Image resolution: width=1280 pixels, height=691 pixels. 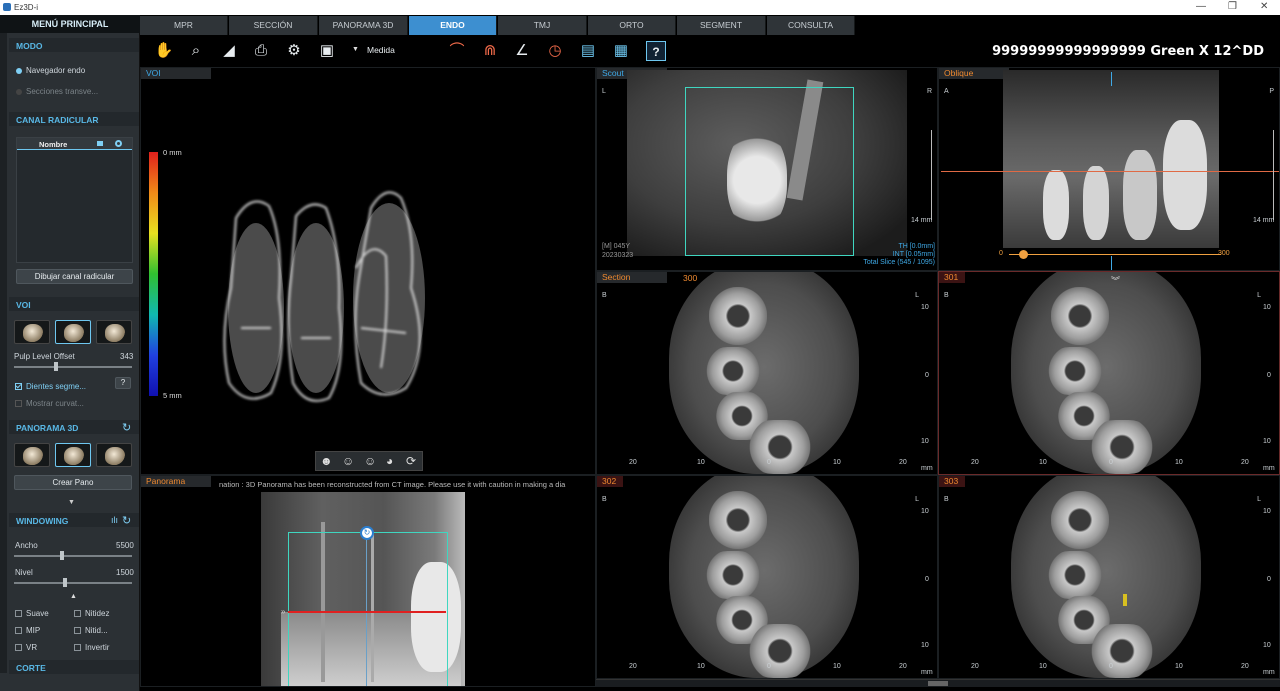 I want to click on contrast-icon: ◢, so click(x=229, y=51).